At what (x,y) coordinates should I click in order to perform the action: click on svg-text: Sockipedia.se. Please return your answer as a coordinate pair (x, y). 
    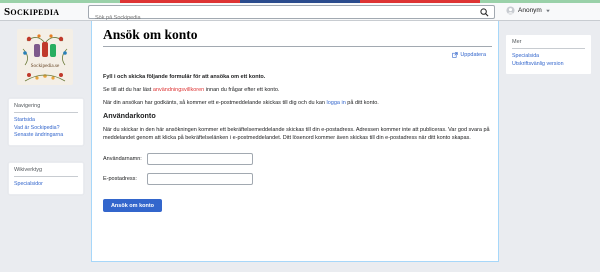
    Looking at the image, I should click on (45, 66).